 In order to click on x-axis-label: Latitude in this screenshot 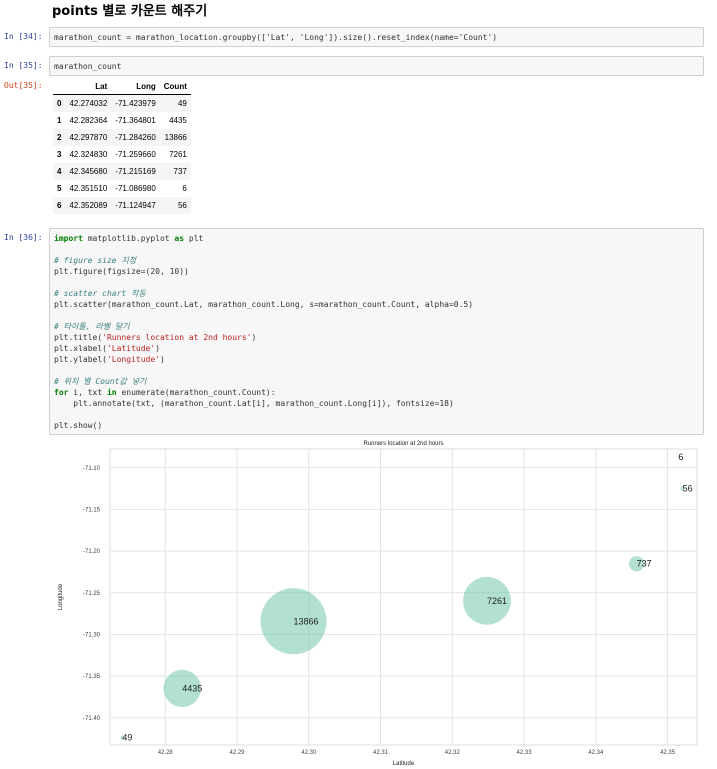, I will do `click(404, 764)`.